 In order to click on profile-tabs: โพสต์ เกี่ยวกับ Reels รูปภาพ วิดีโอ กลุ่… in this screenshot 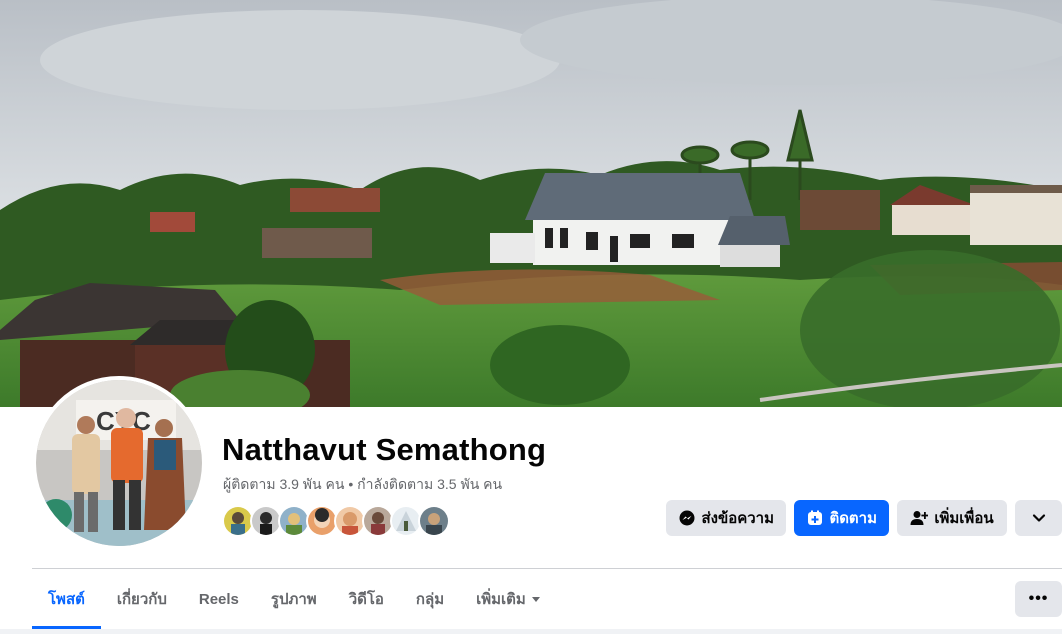, I will do `click(294, 599)`.